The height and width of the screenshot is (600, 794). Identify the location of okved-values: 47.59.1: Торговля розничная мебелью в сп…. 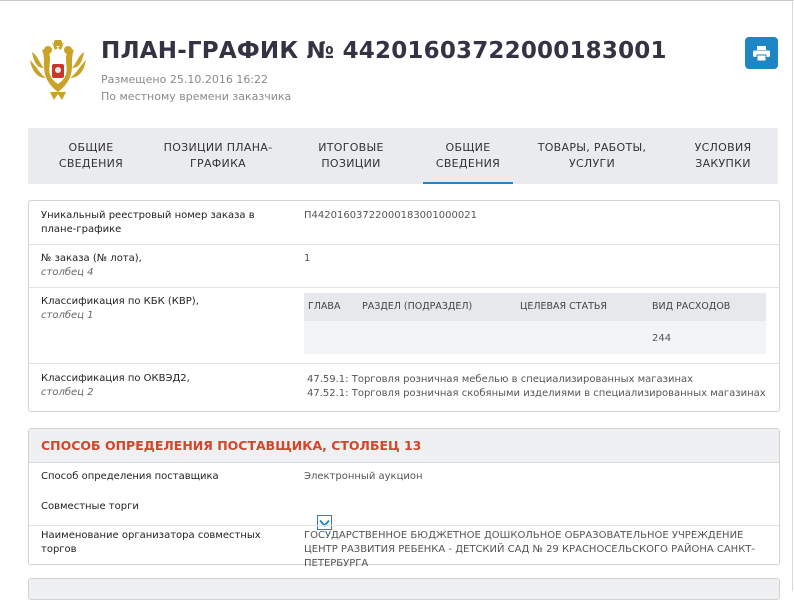
(536, 387).